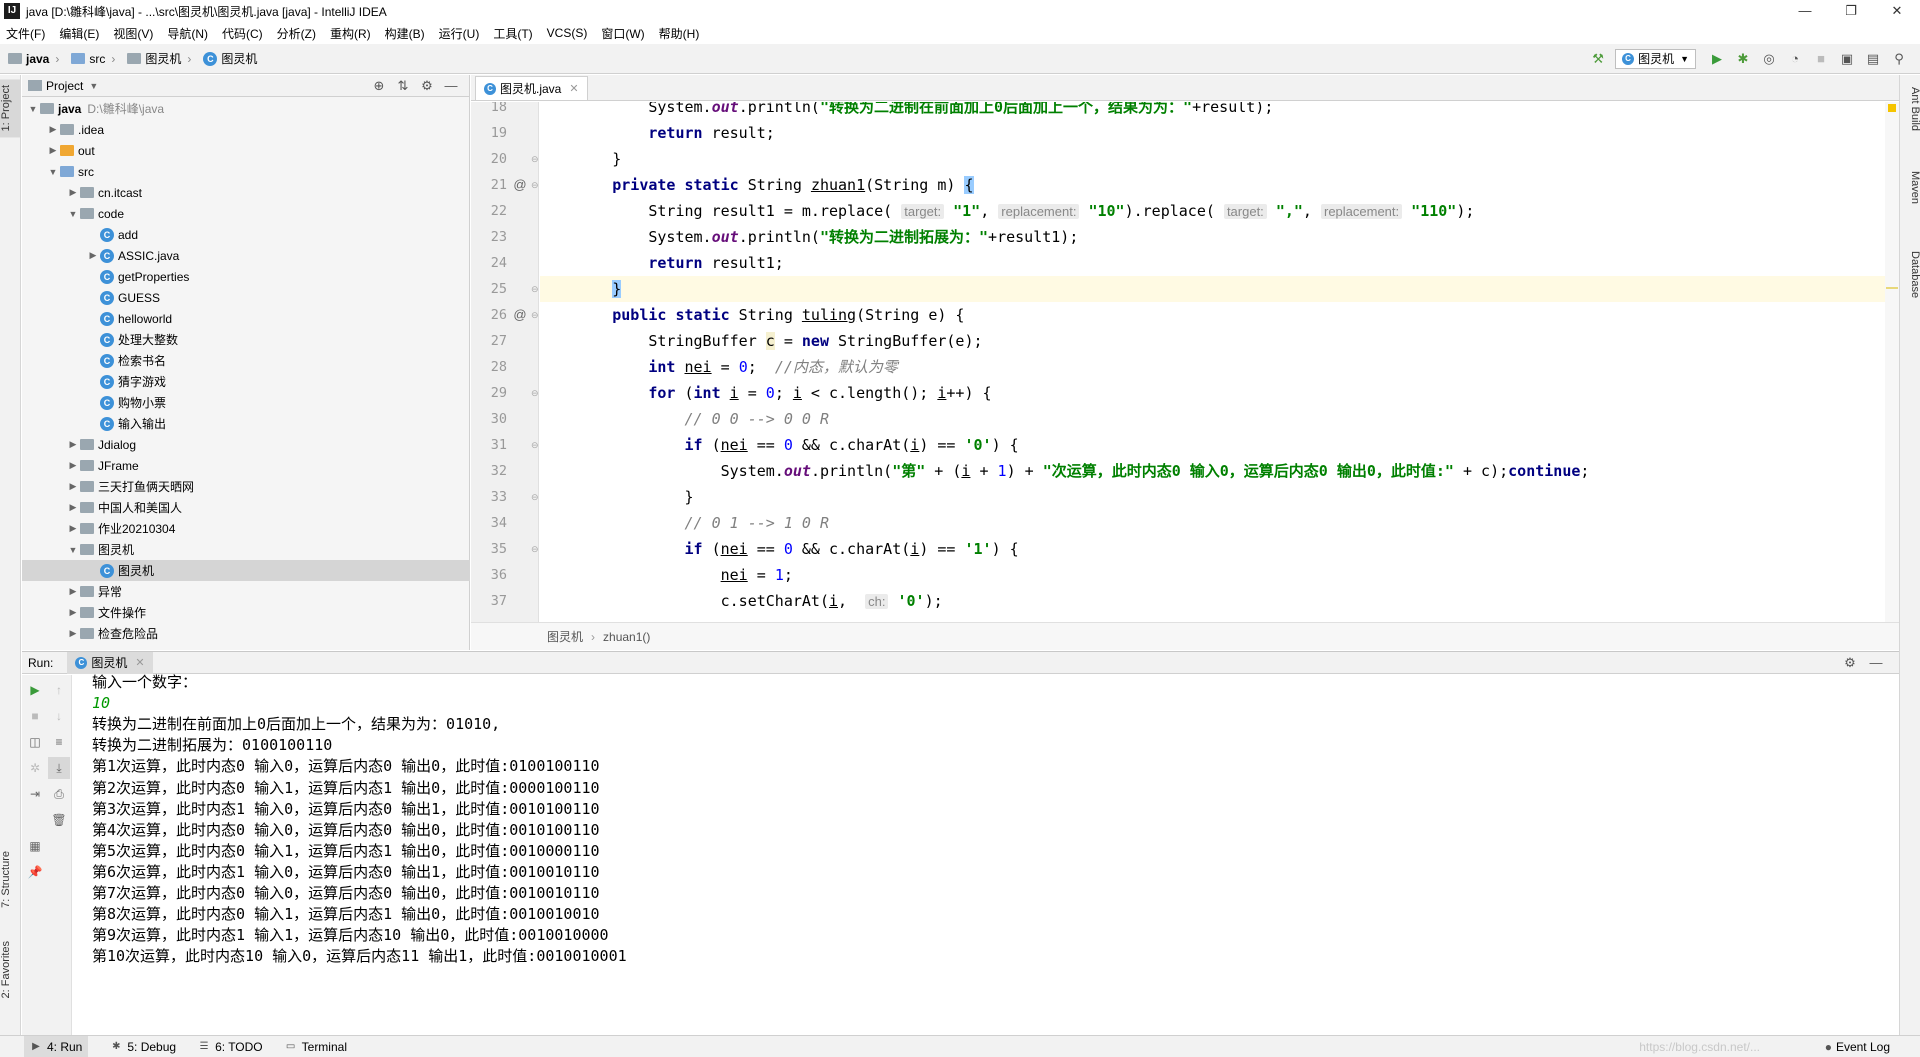  Describe the element at coordinates (246, 234) in the screenshot. I see `tree-item: Cadd` at that location.